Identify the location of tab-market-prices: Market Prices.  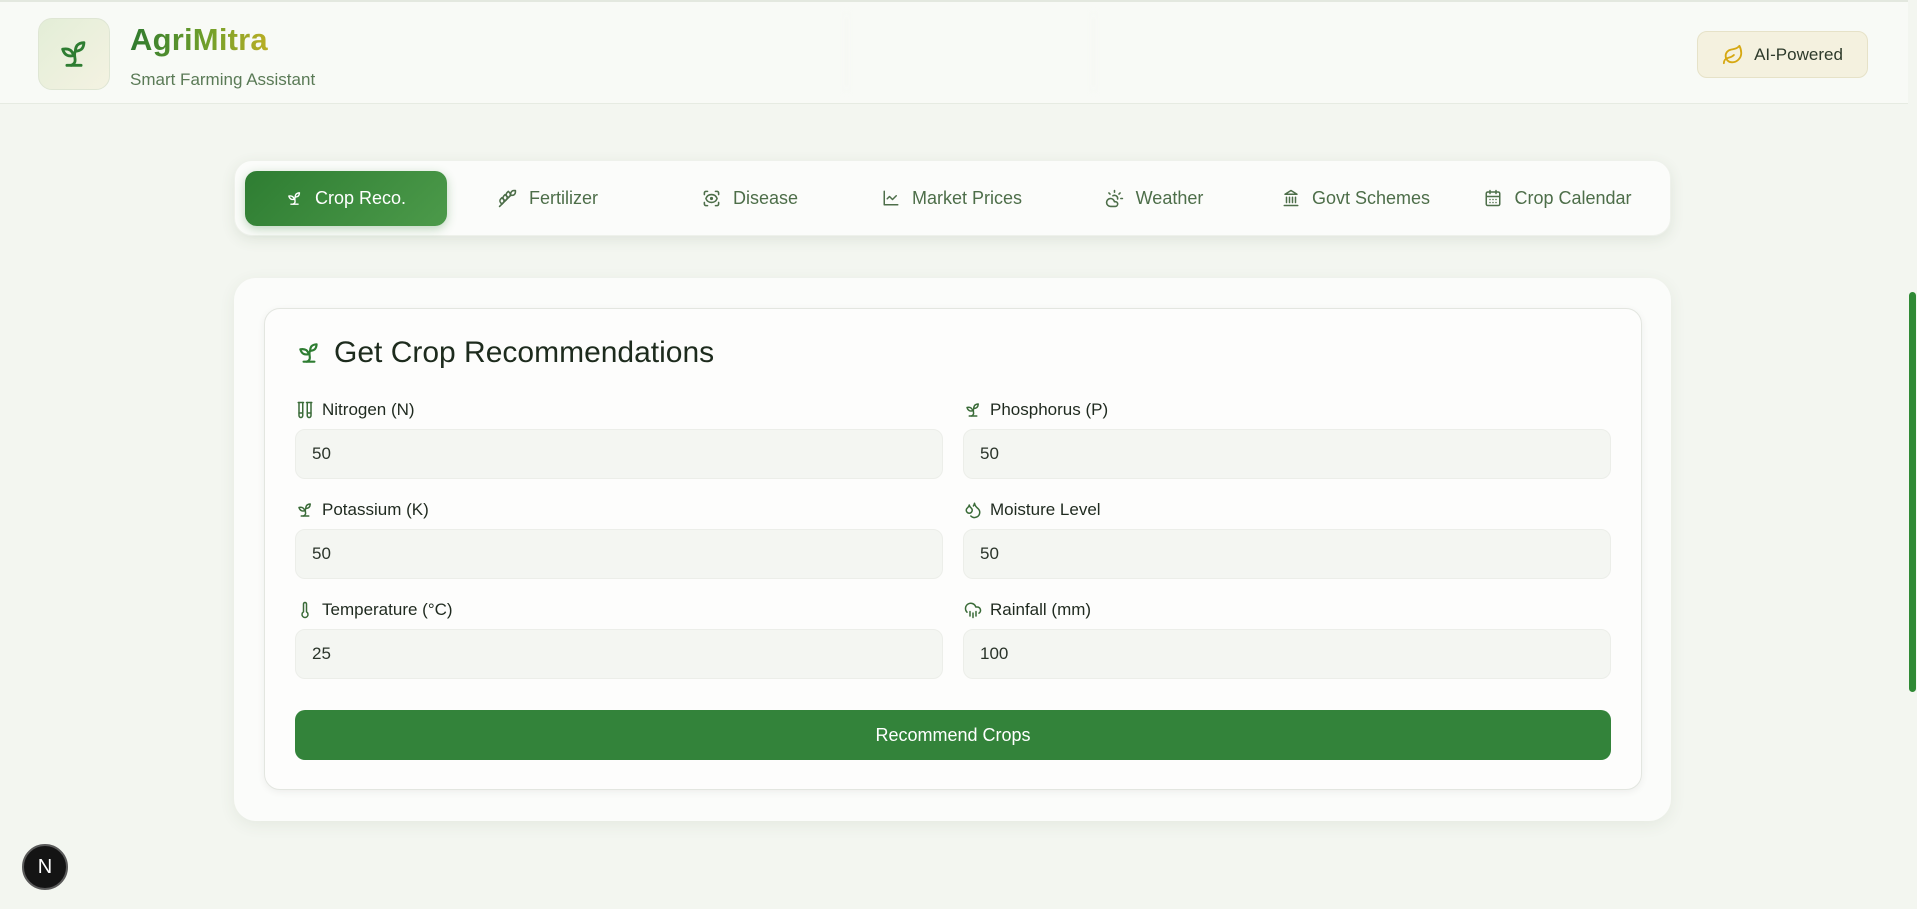
(952, 198).